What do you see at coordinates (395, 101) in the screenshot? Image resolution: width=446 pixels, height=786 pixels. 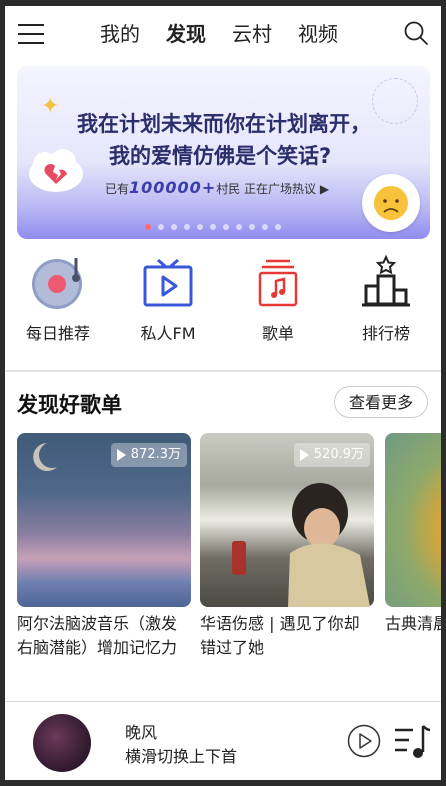 I see `stamp-icon` at bounding box center [395, 101].